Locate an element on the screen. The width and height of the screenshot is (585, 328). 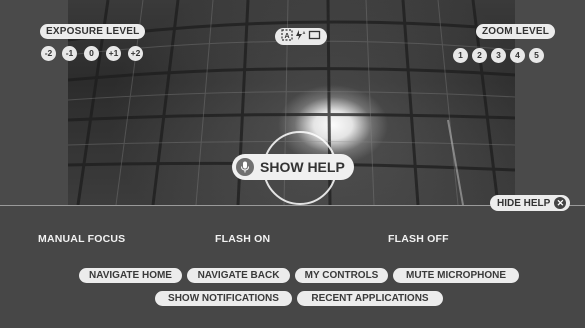
exposure-minus2-button: -2 is located at coordinates (48, 53).